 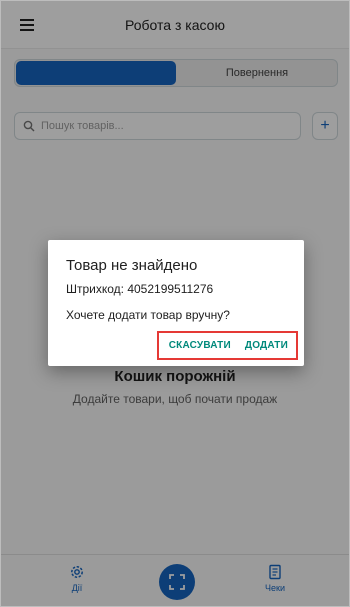 I want to click on dialog-title: Товар не знайдено, so click(x=132, y=265).